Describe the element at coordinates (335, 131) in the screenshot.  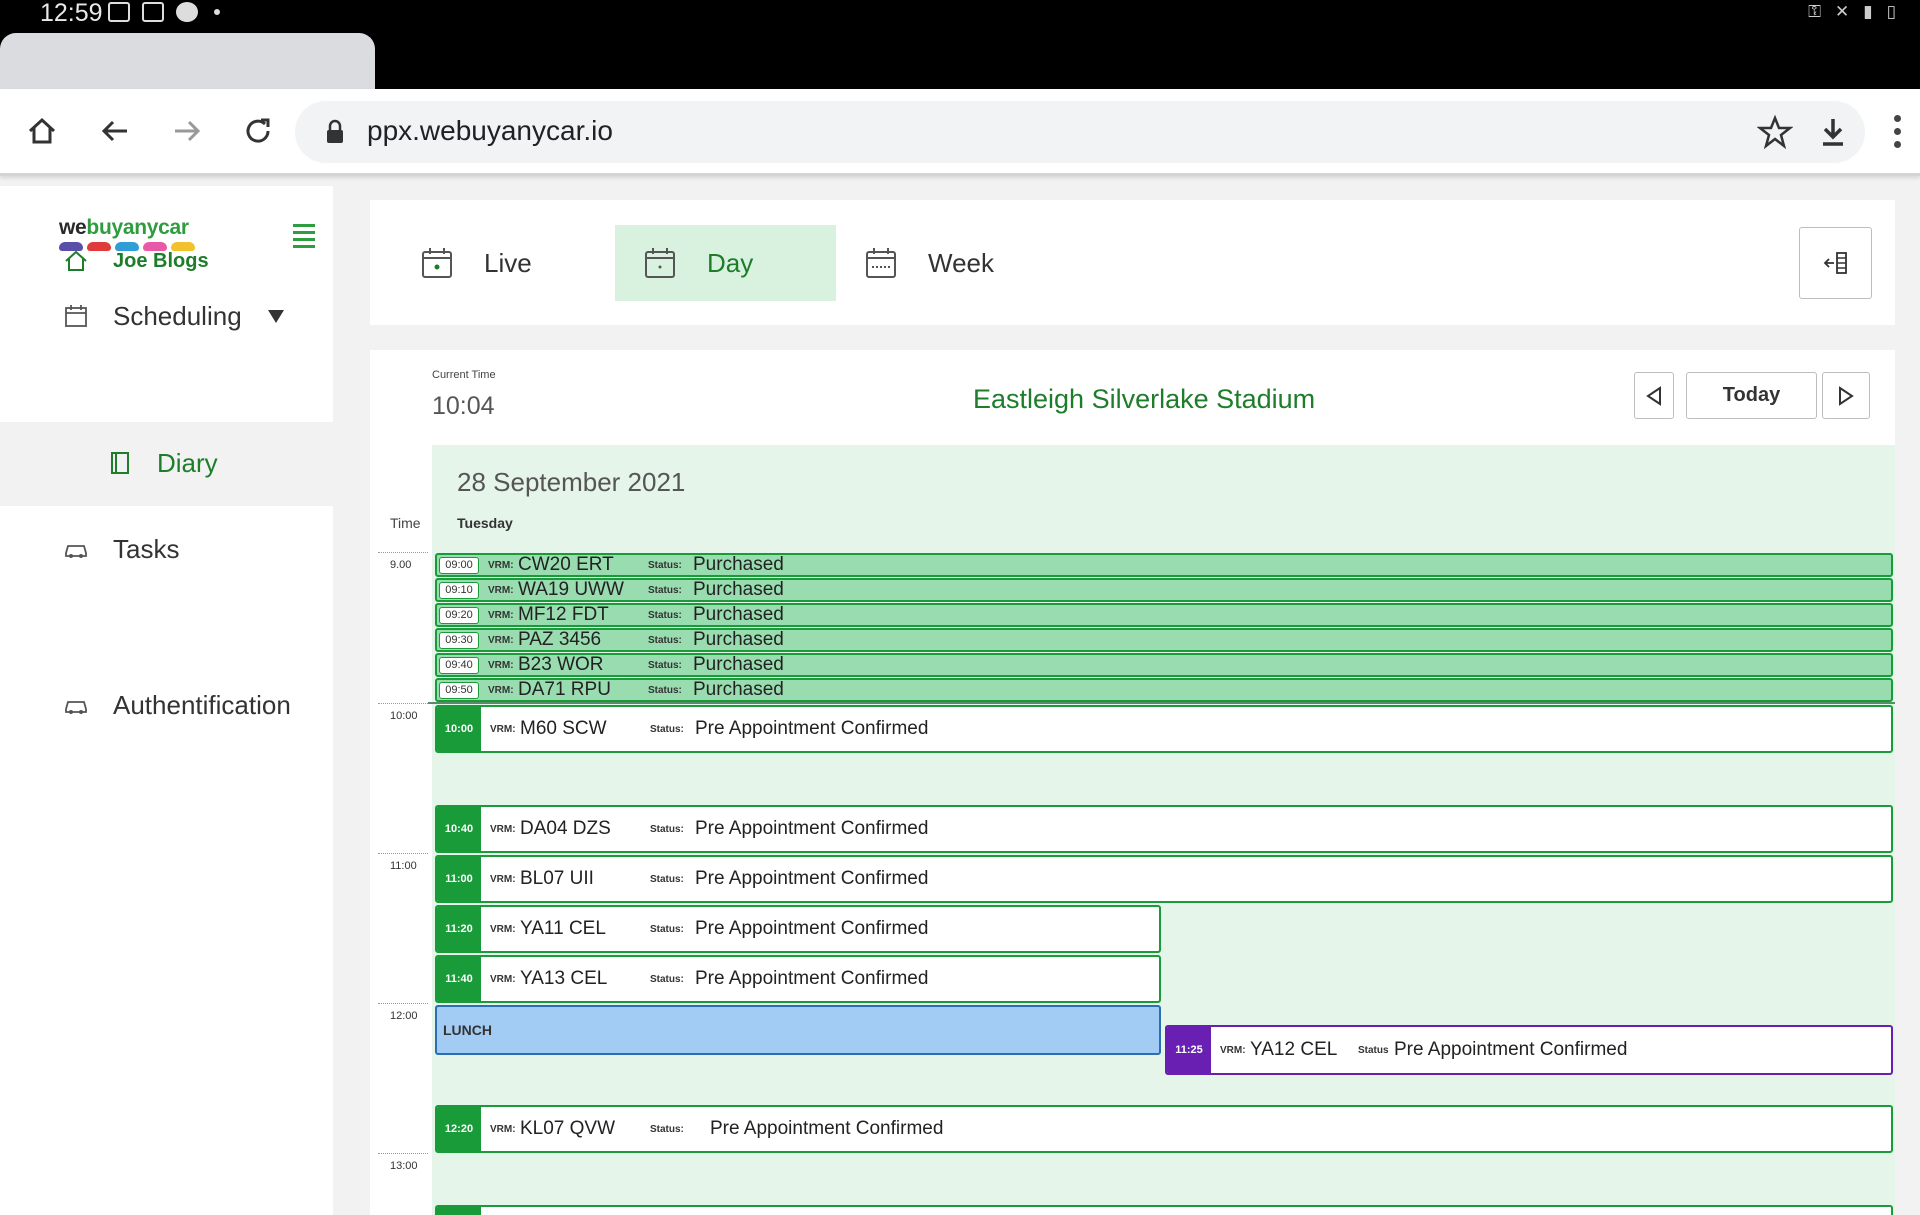
I see `lock-icon` at that location.